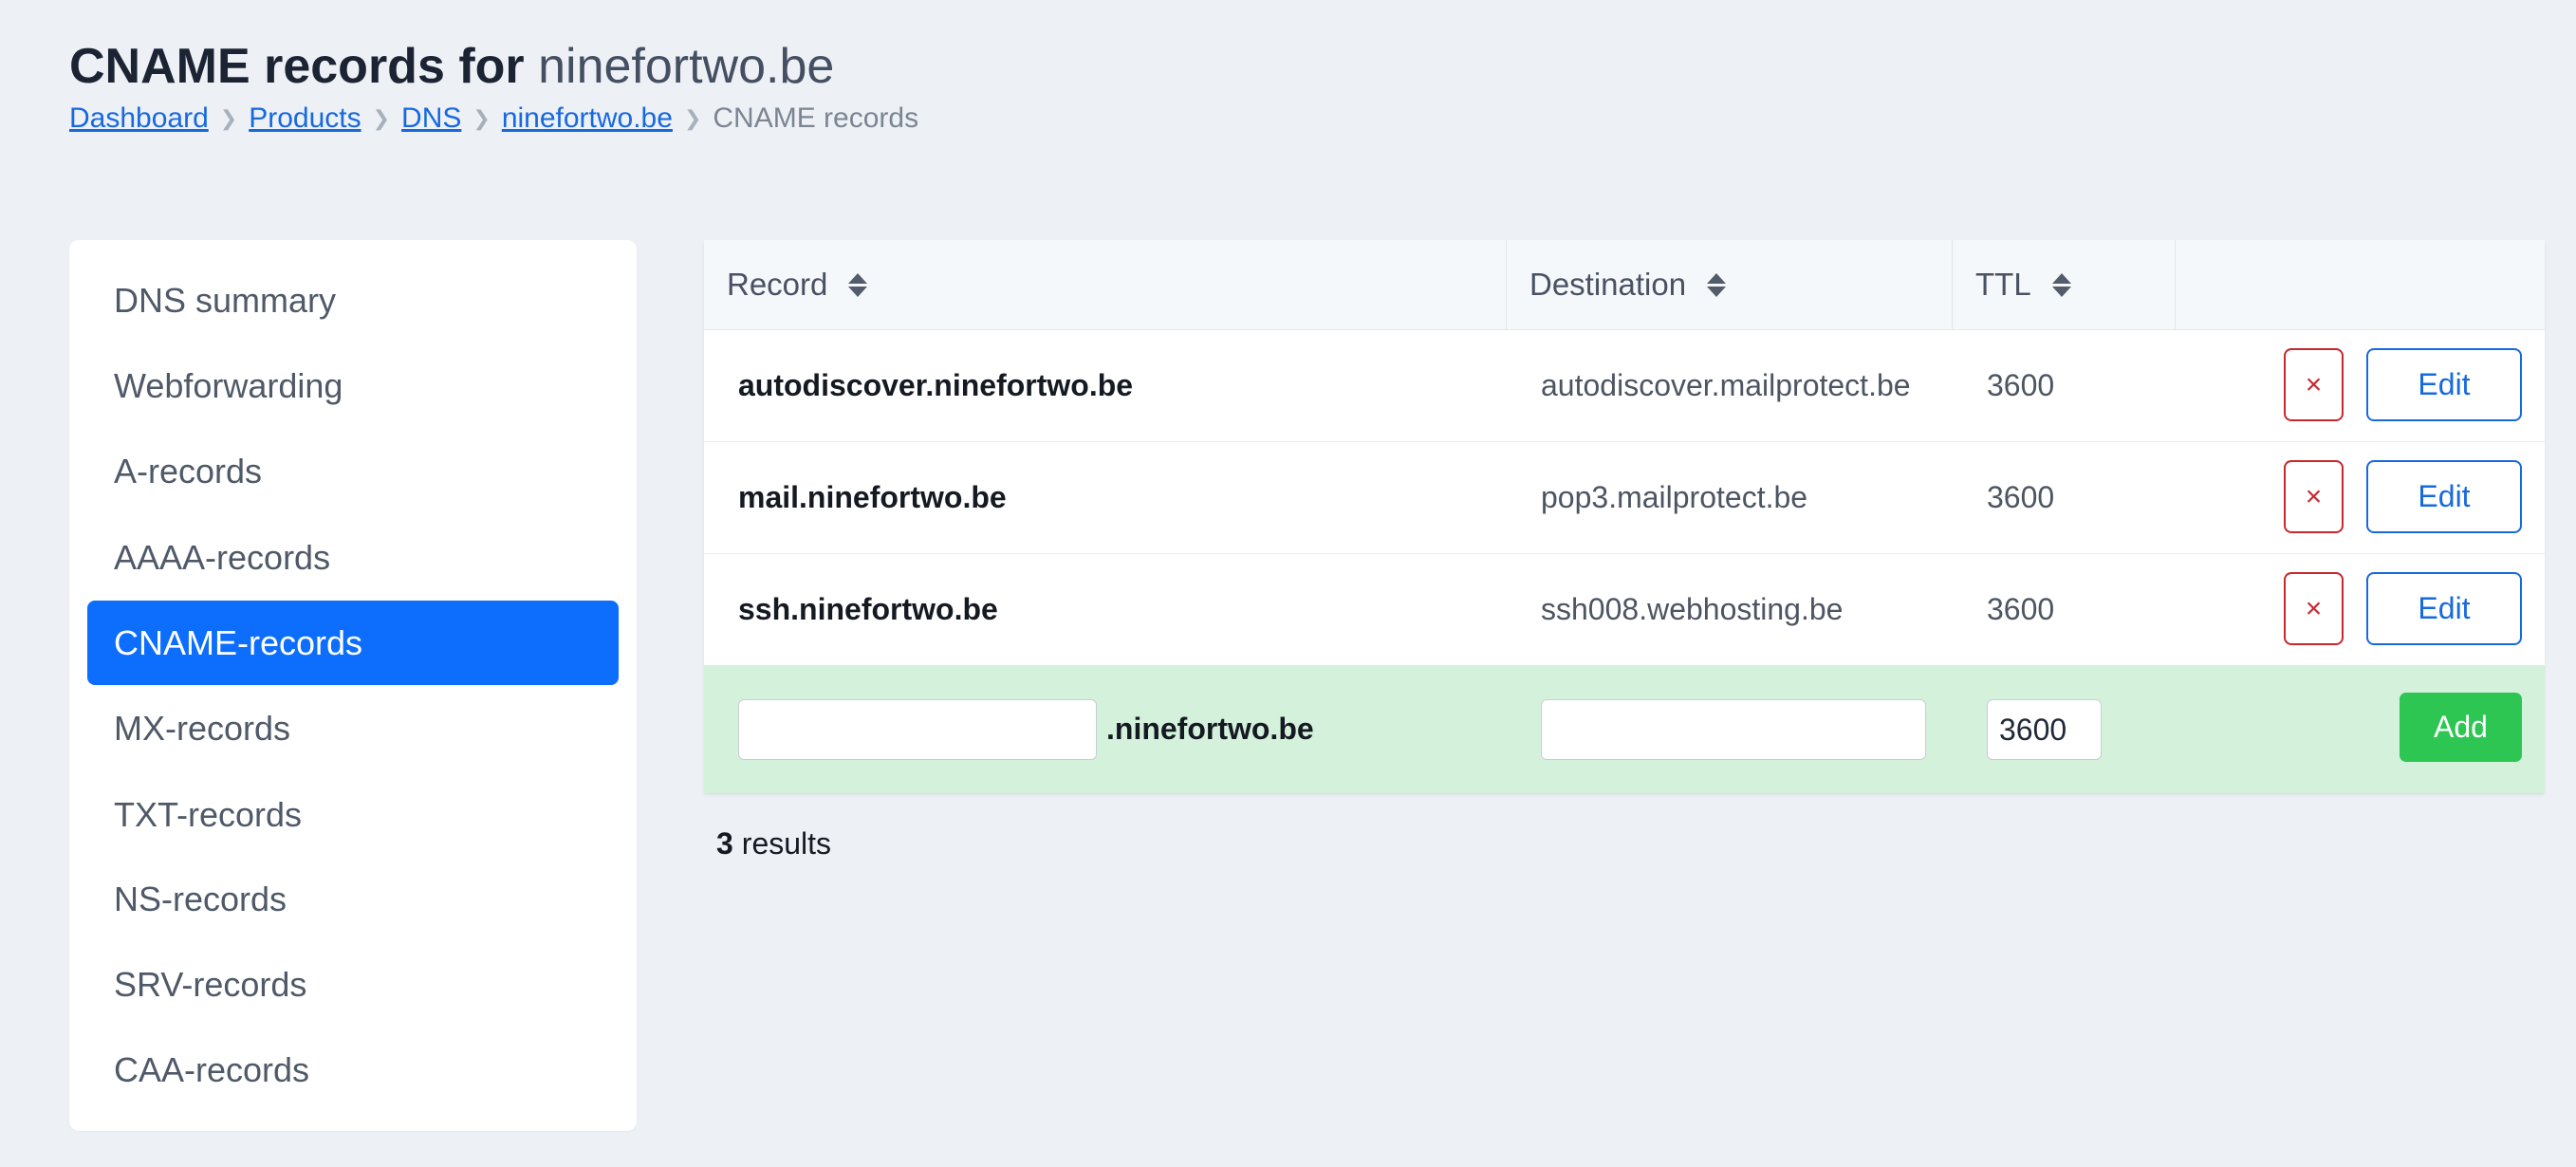  What do you see at coordinates (353, 984) in the screenshot?
I see `sidebar-item-srv-records: SRV-records` at bounding box center [353, 984].